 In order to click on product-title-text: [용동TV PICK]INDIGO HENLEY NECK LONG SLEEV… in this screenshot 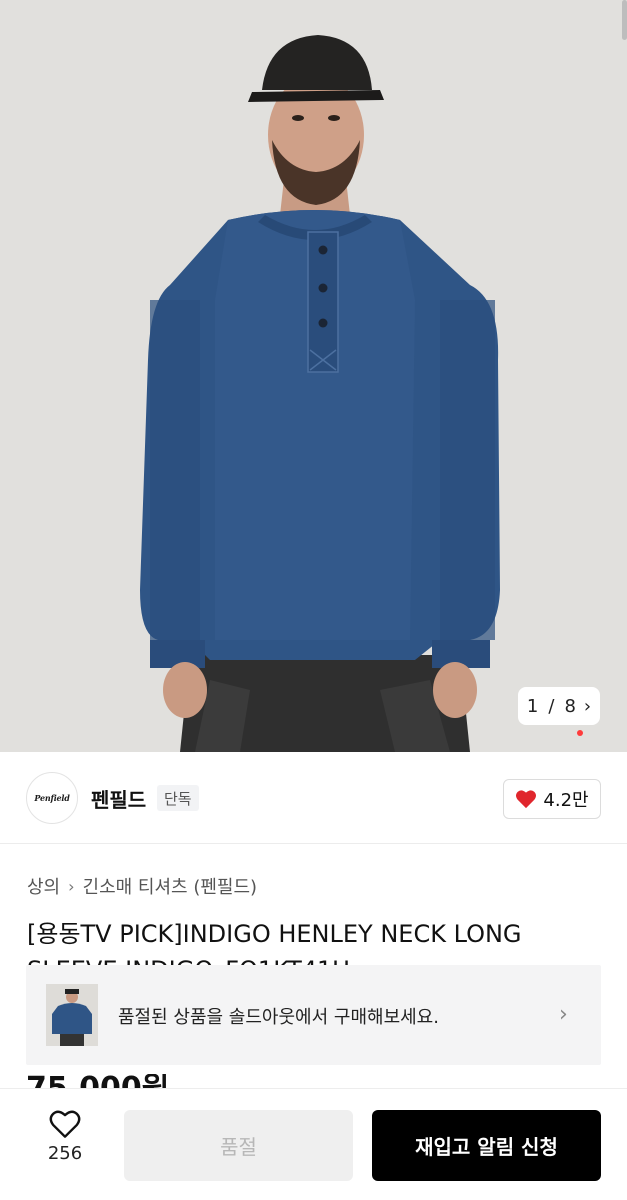, I will do `click(274, 944)`.